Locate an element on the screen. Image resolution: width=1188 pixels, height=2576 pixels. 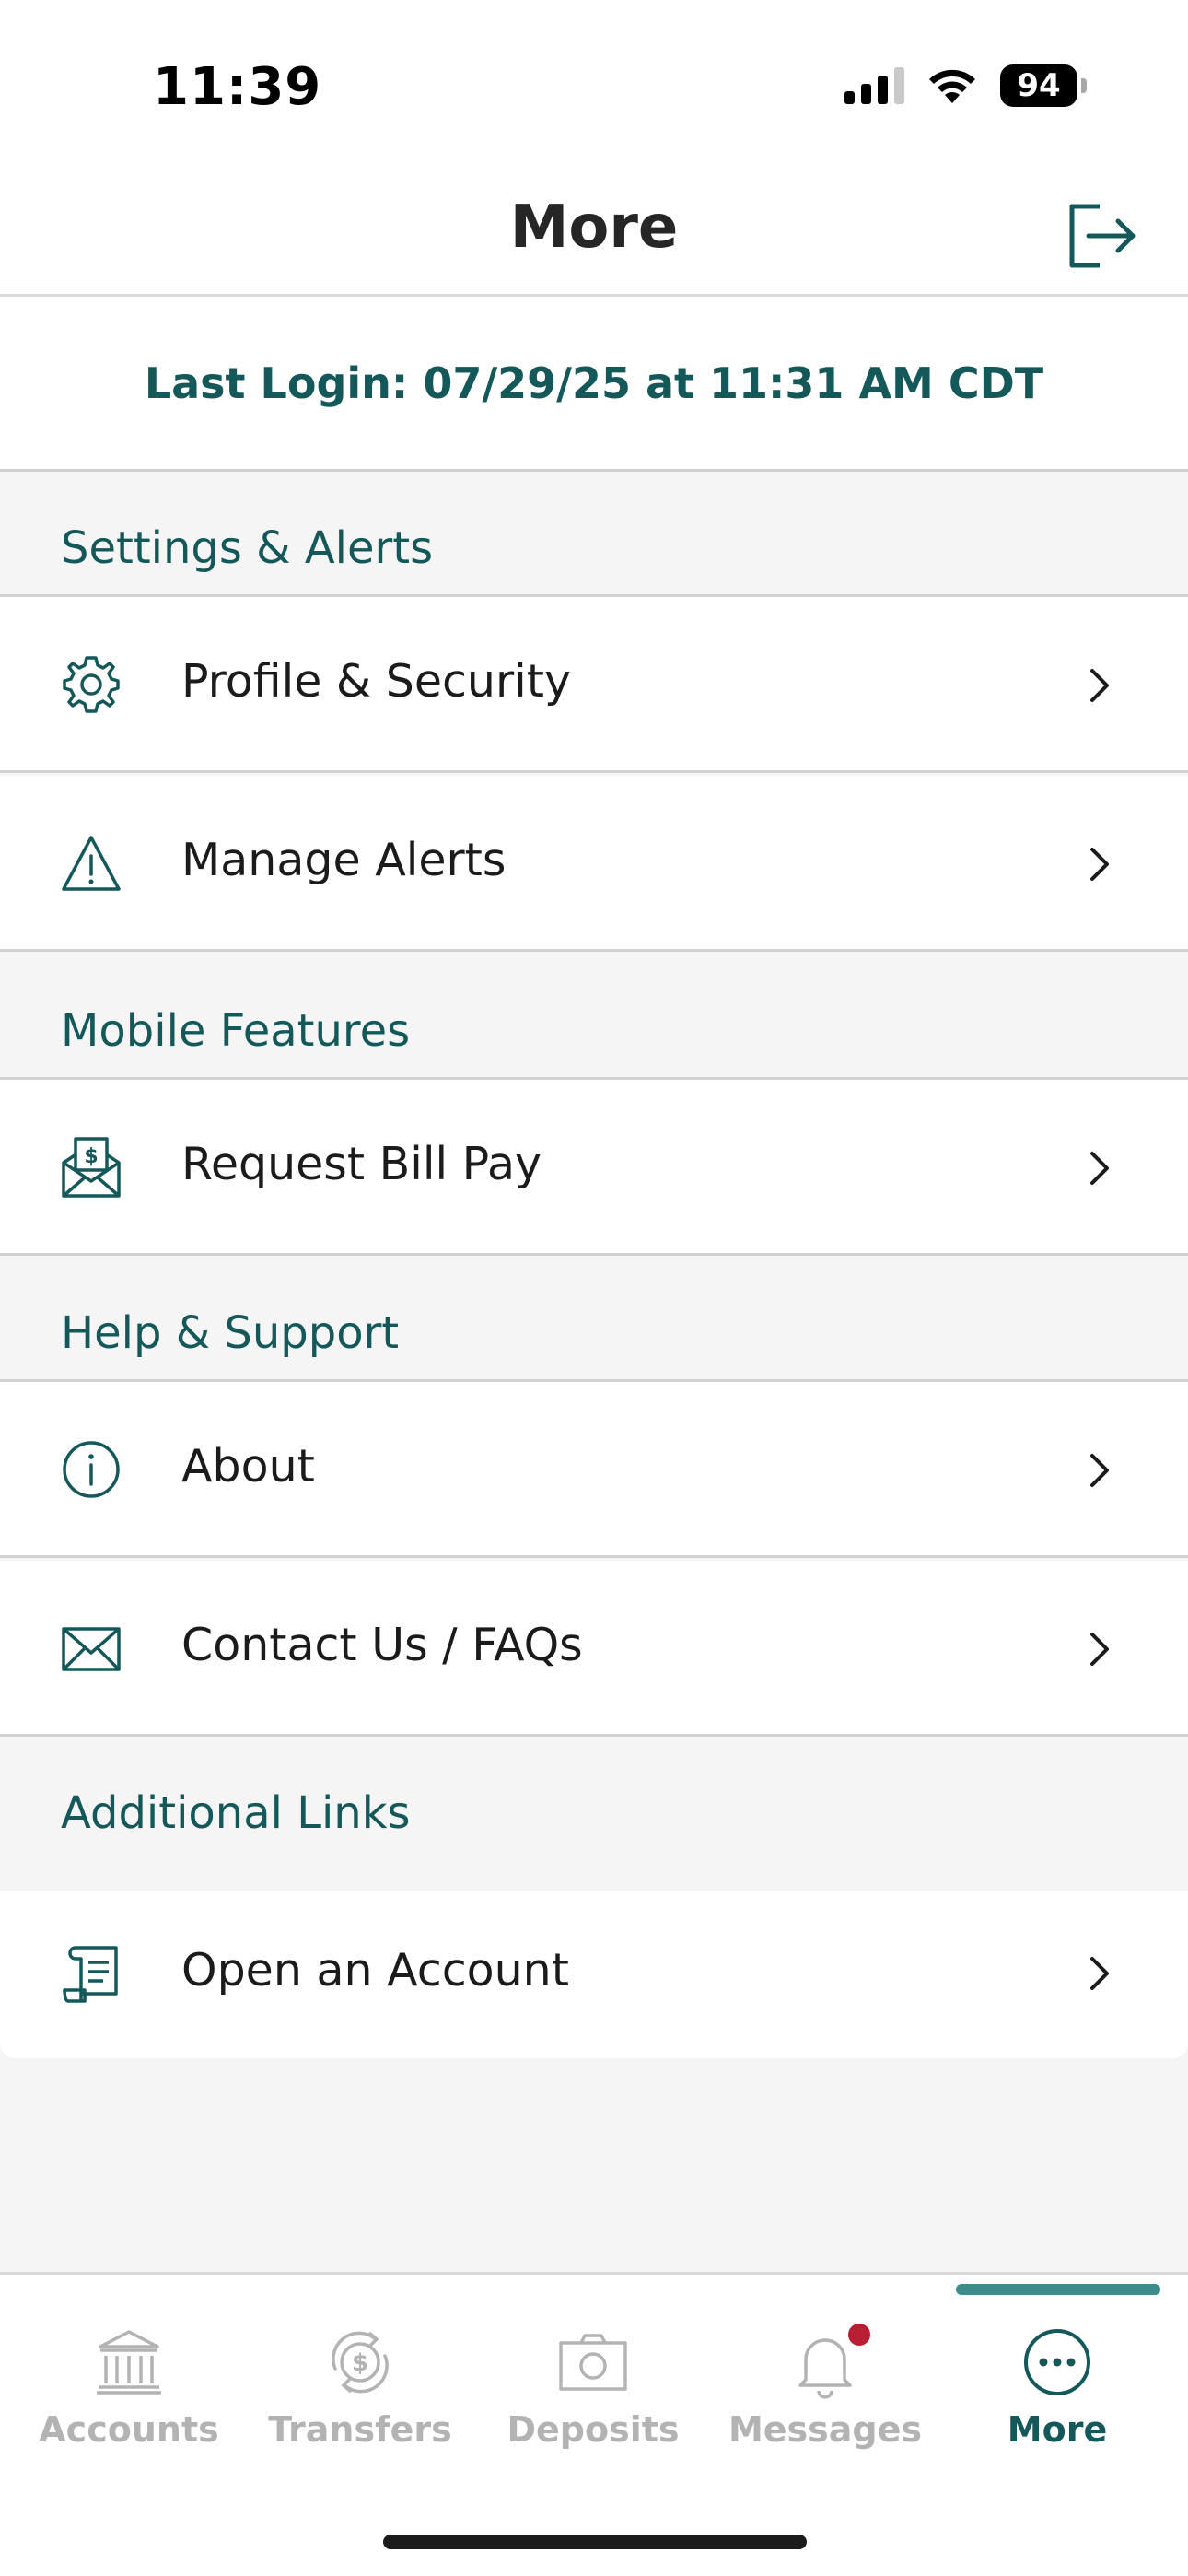
section-help-support: Help & Support is located at coordinates (594, 1320).